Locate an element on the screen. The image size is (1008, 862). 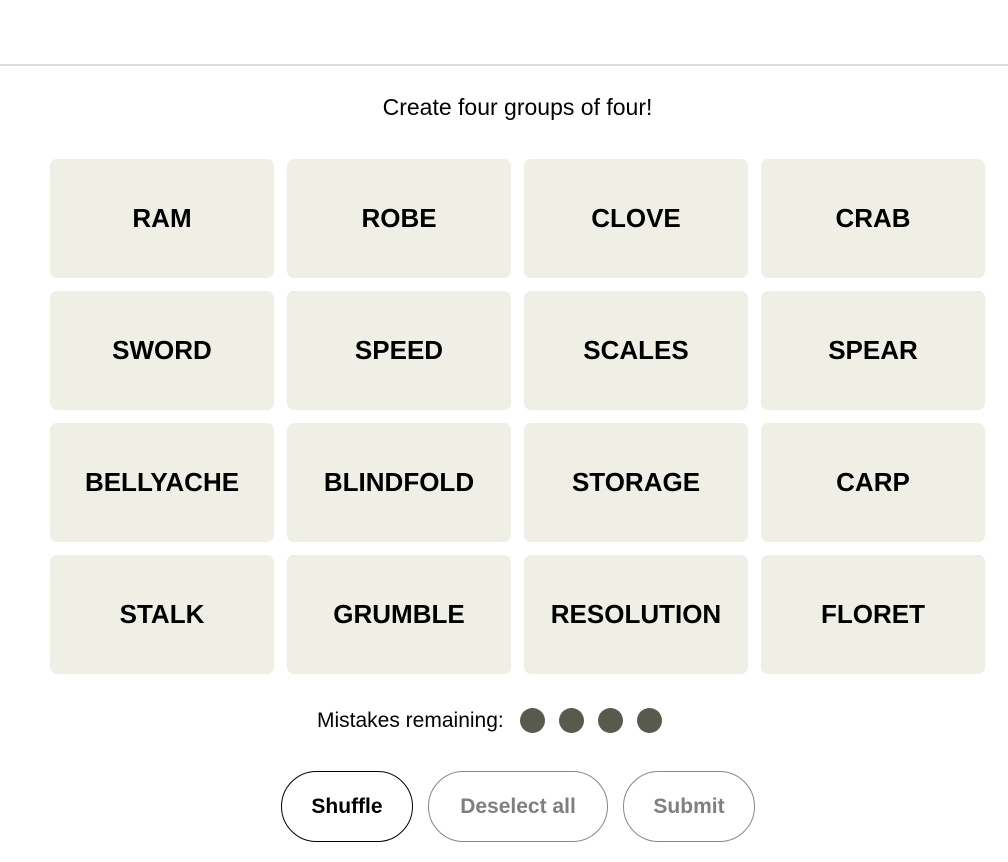
word-tile: SPEAR is located at coordinates (873, 350).